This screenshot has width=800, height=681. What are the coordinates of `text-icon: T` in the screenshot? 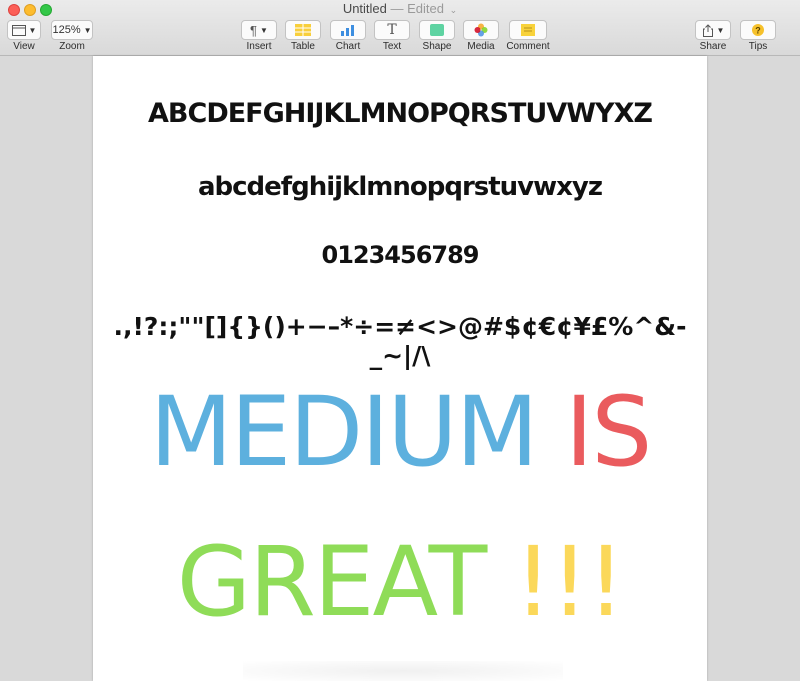 It's located at (392, 30).